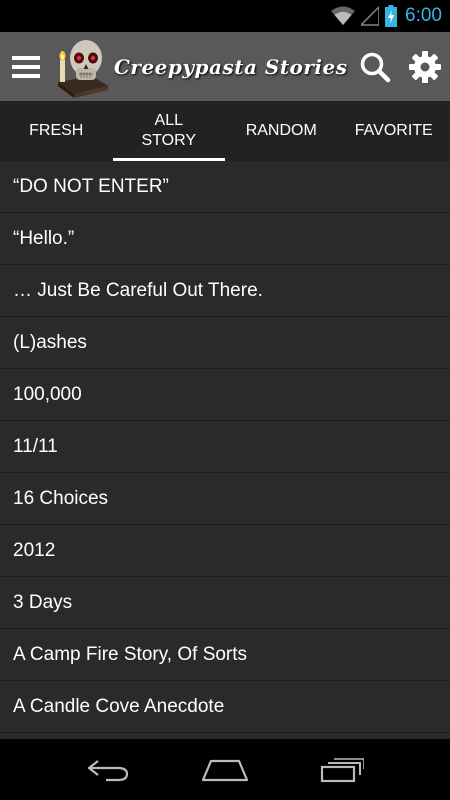  What do you see at coordinates (225, 239) in the screenshot?
I see `list-item: “Hello.”` at bounding box center [225, 239].